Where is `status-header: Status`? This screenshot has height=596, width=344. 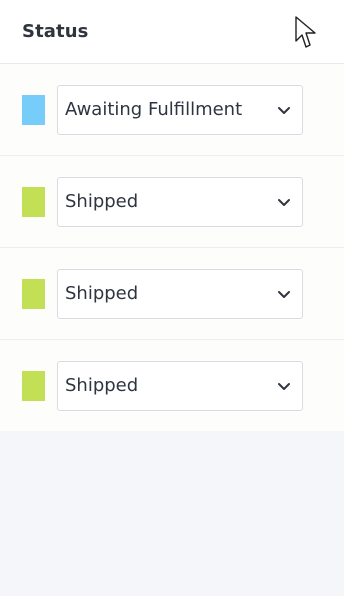
status-header: Status is located at coordinates (172, 32).